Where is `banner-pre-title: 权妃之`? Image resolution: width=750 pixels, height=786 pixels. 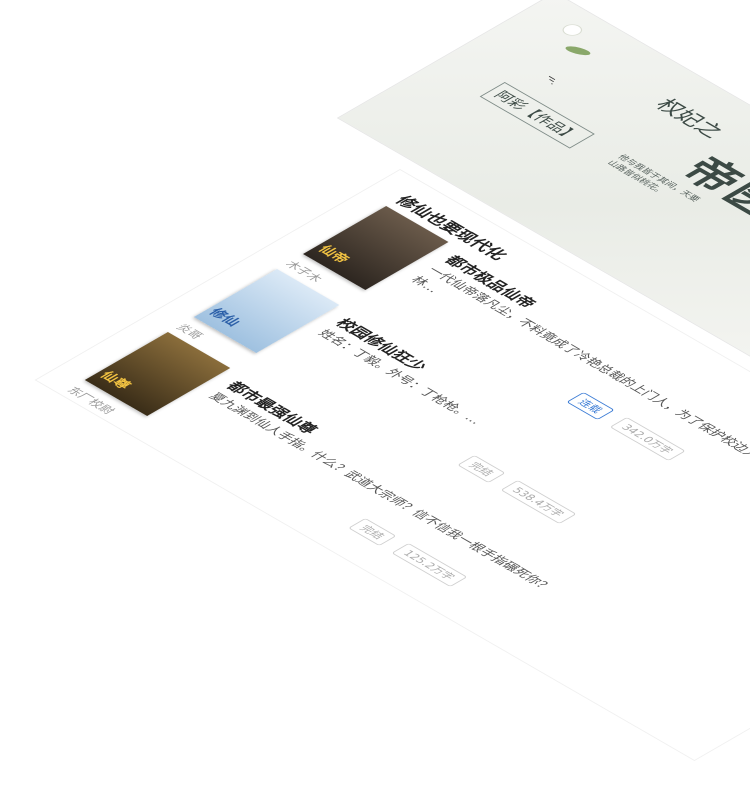 banner-pre-title: 权妃之 is located at coordinates (689, 119).